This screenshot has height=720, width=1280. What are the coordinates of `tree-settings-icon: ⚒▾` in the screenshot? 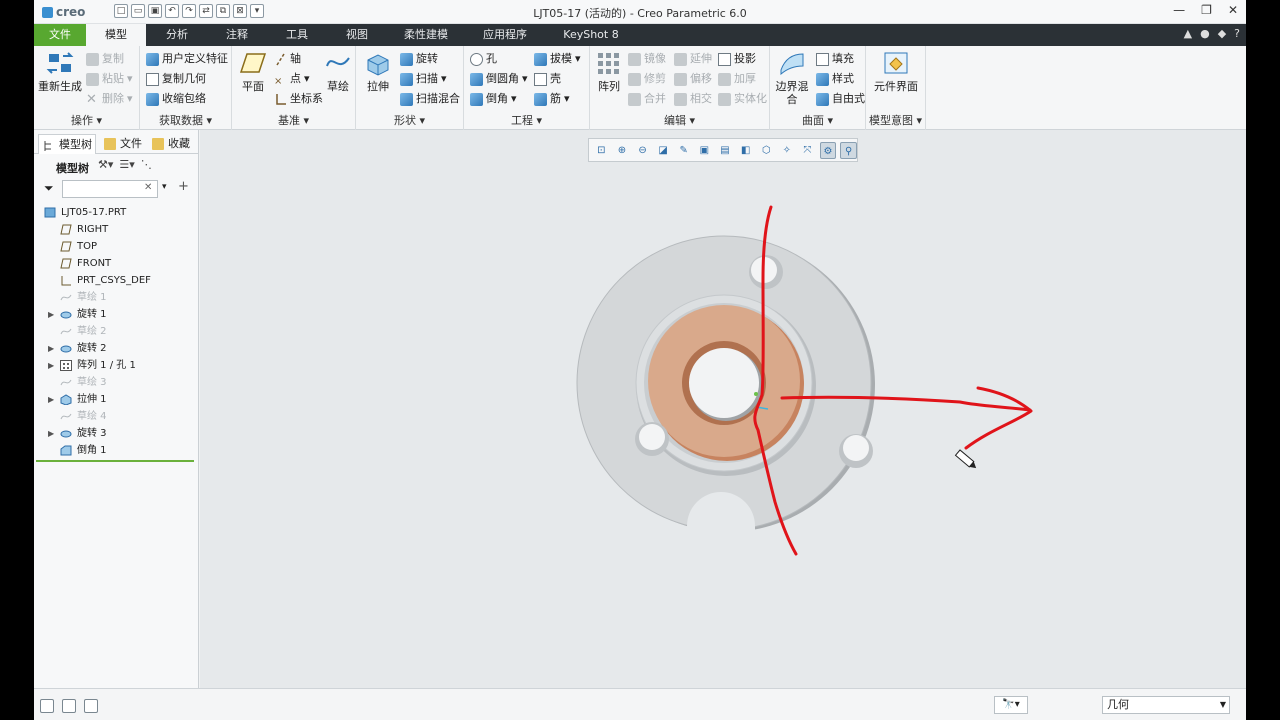 It's located at (105, 164).